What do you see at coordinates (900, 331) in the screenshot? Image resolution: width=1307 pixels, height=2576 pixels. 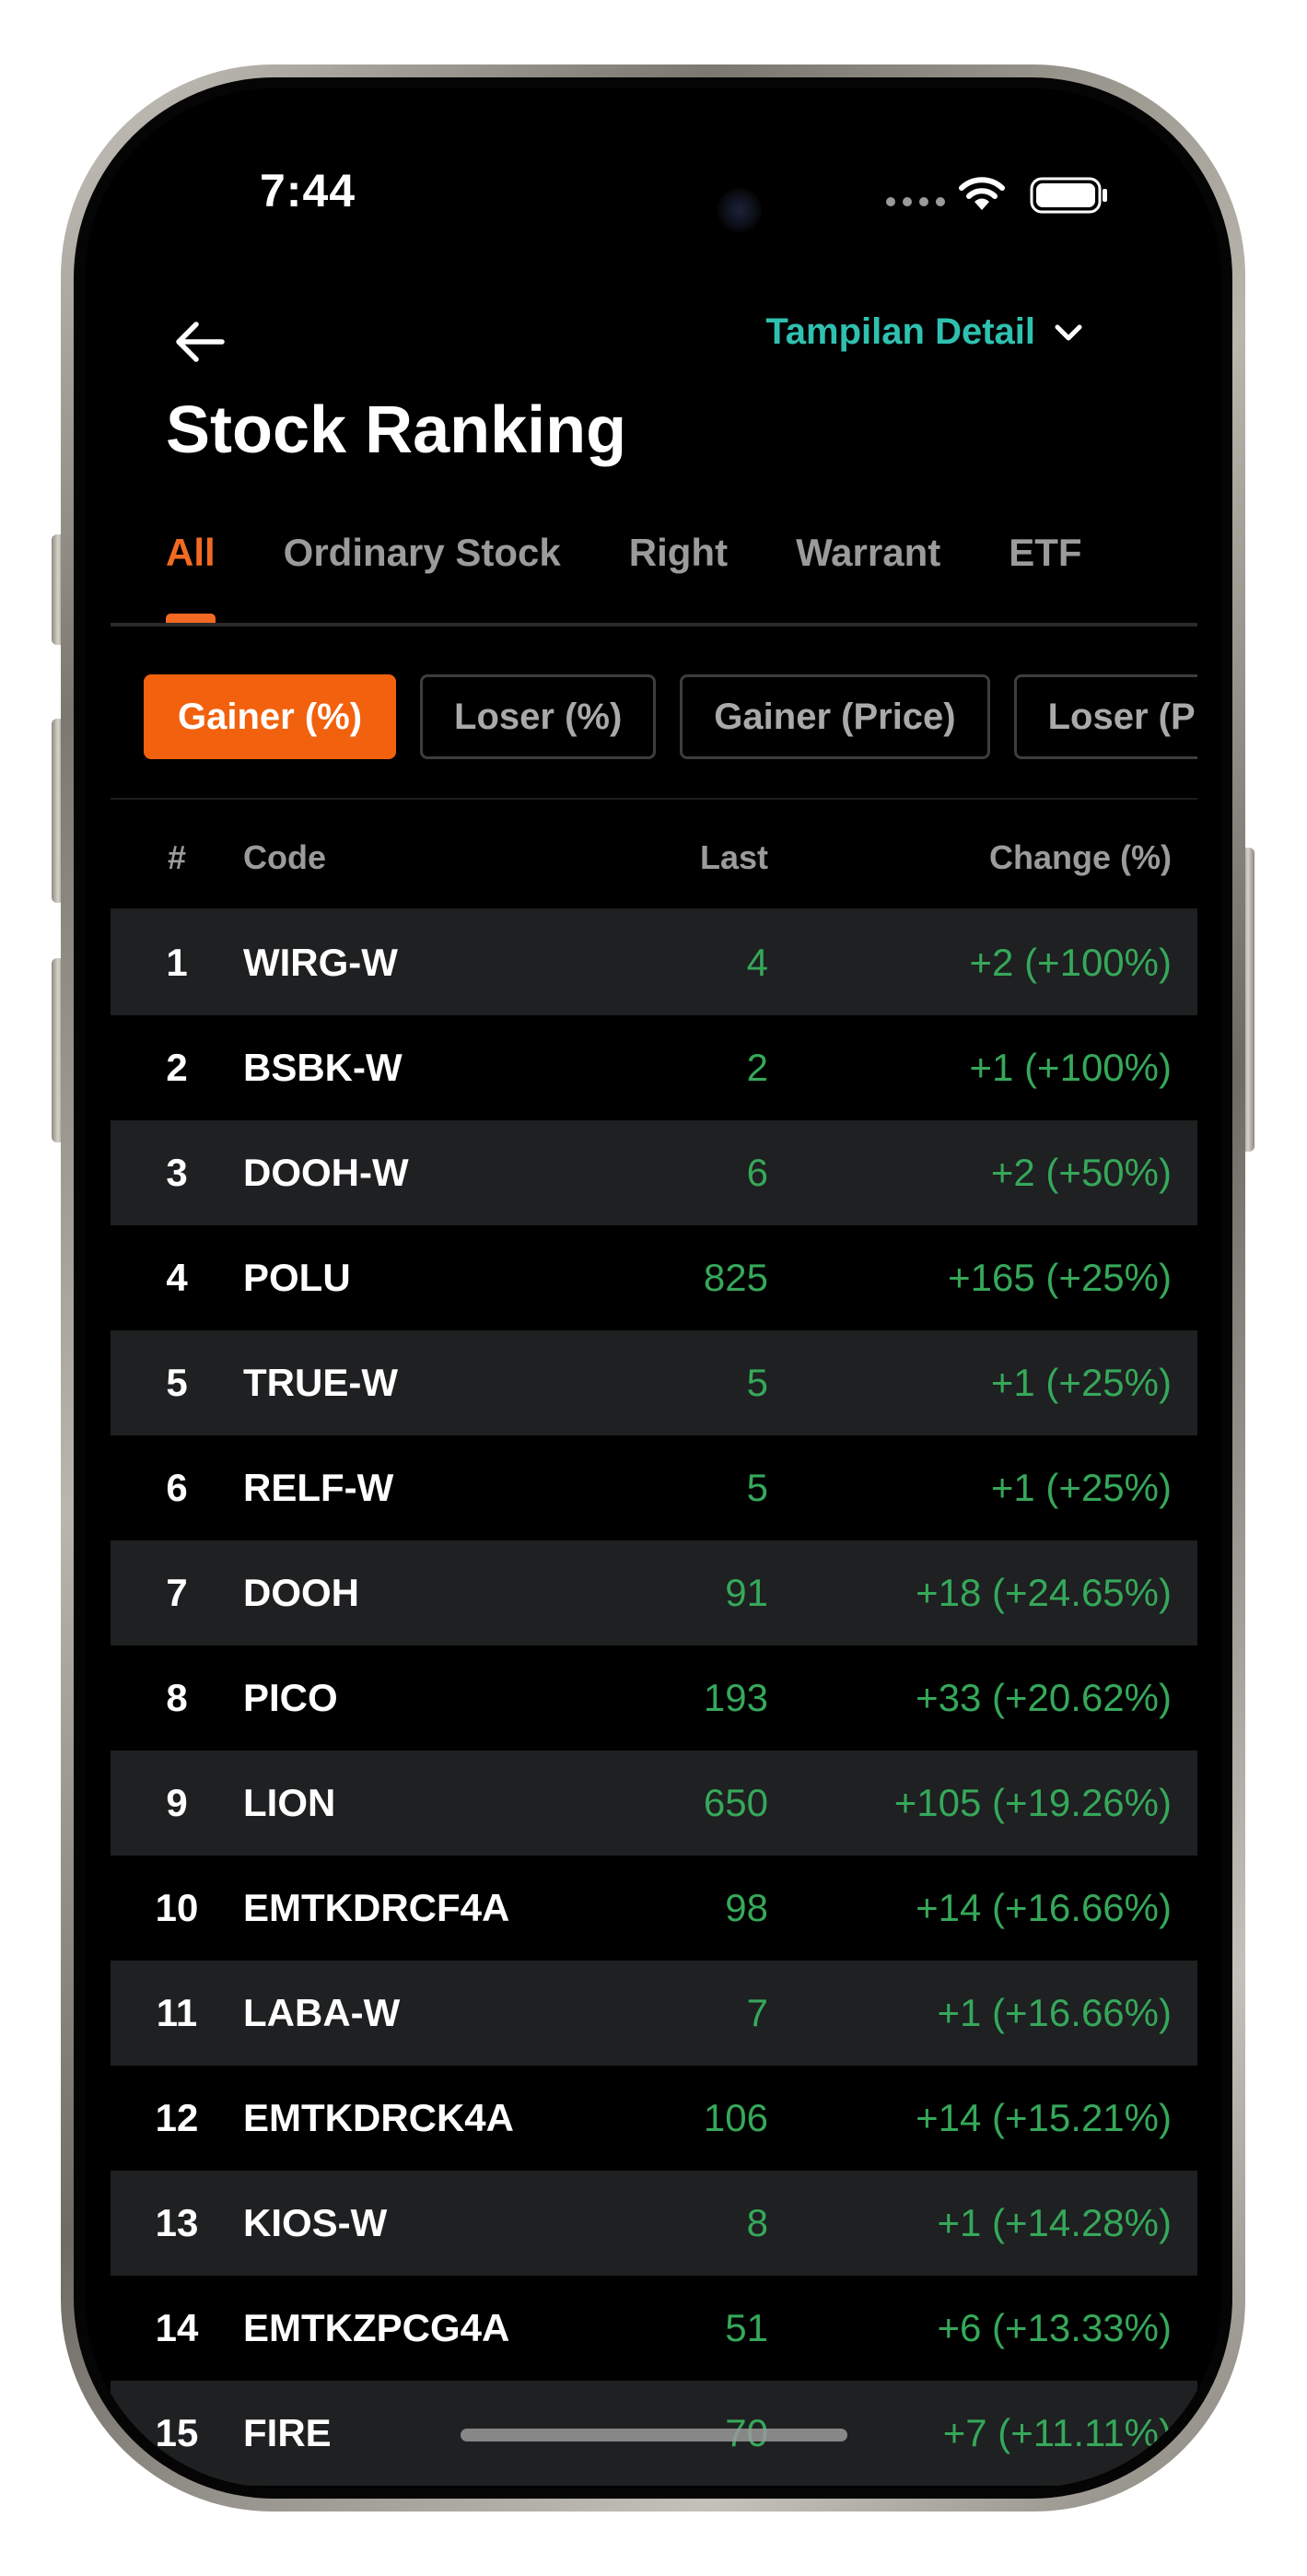 I see `view-mode-label: Tampilan Detail` at bounding box center [900, 331].